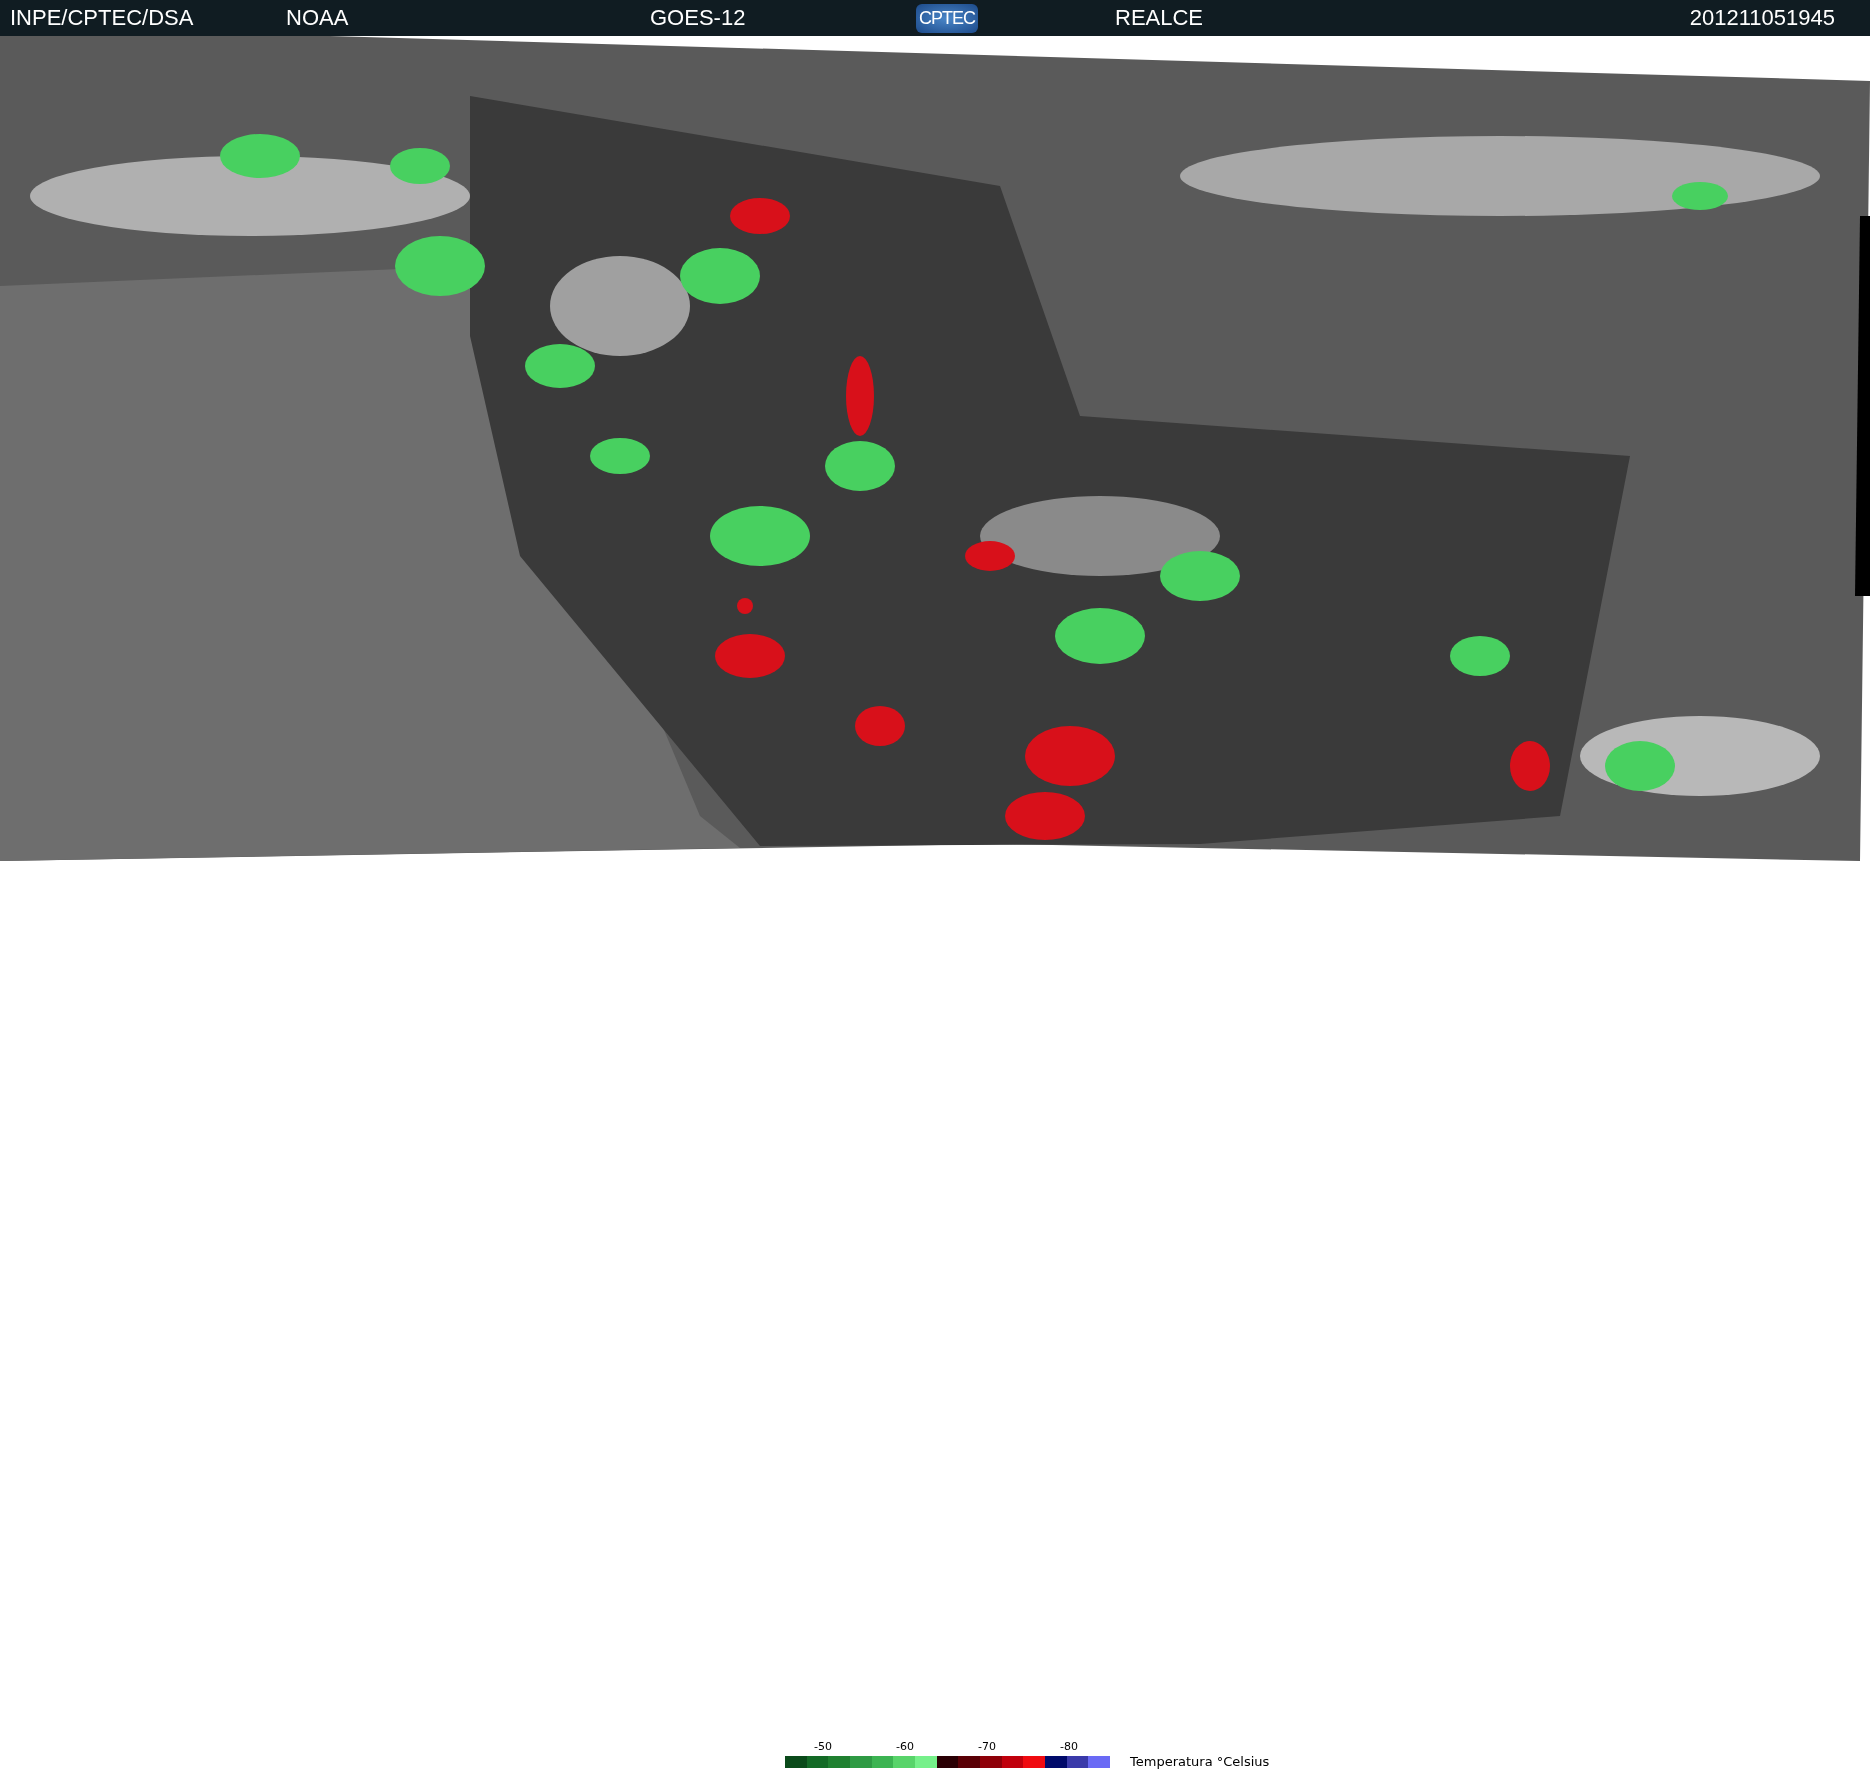  Describe the element at coordinates (1159, 18) in the screenshot. I see `product-label: REALCE` at that location.